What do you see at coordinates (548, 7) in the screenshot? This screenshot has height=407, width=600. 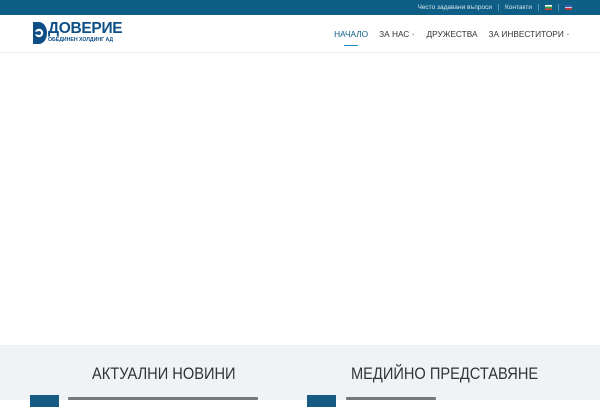 I see `bg-flag-icon` at bounding box center [548, 7].